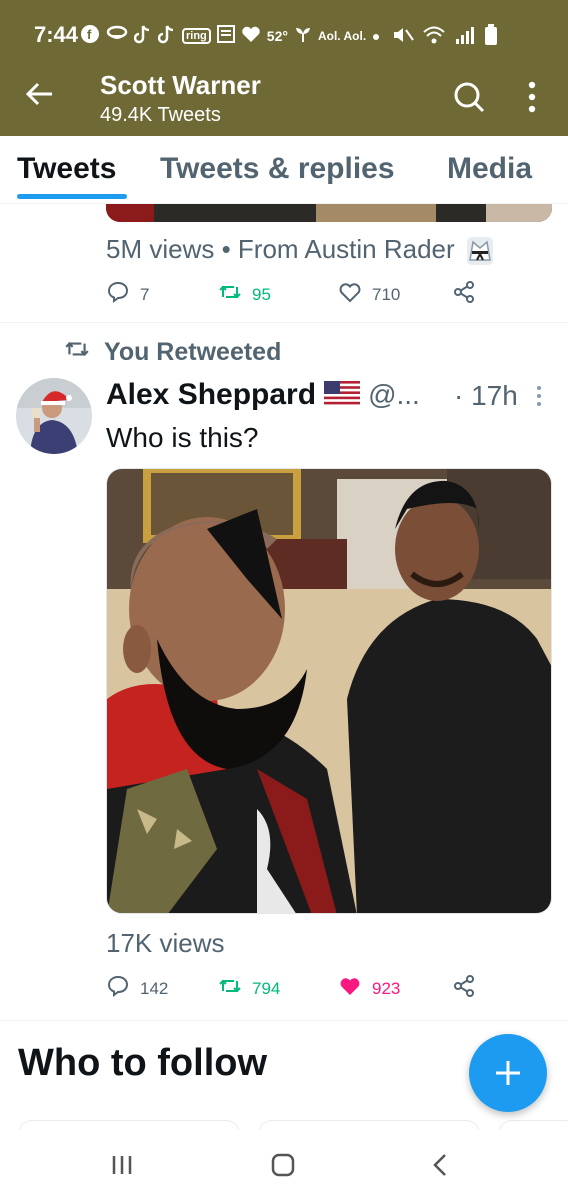  I want to click on section-divider, so click(284, 1020).